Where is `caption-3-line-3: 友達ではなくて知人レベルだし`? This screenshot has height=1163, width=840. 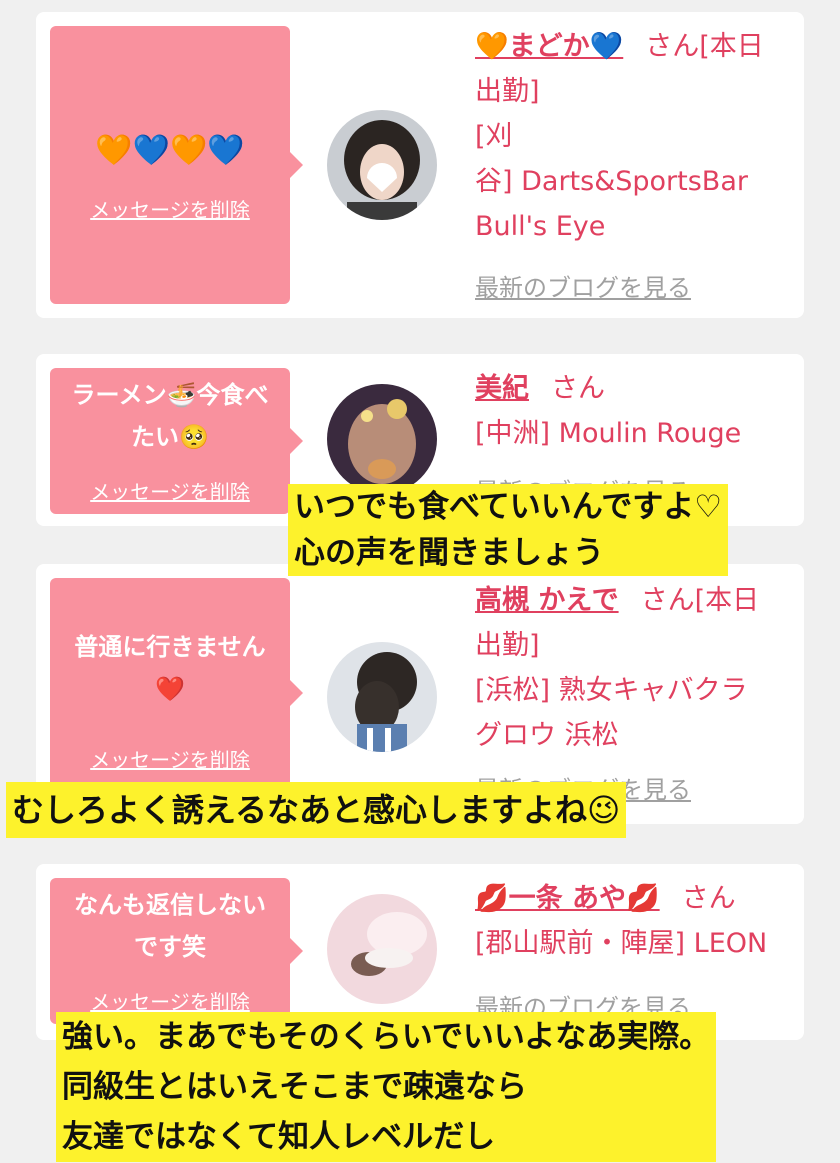 caption-3-line-3: 友達ではなくて知人レベルだし is located at coordinates (279, 1137).